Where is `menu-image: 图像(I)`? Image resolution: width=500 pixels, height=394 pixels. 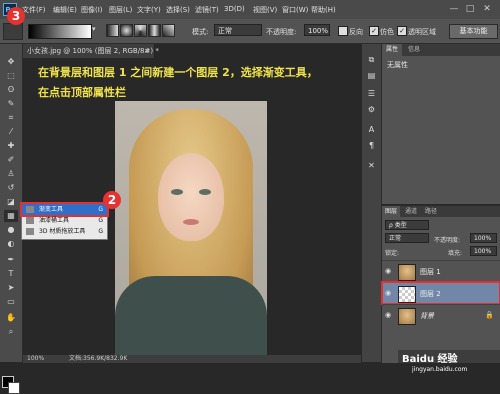 menu-image: 图像(I) is located at coordinates (92, 10).